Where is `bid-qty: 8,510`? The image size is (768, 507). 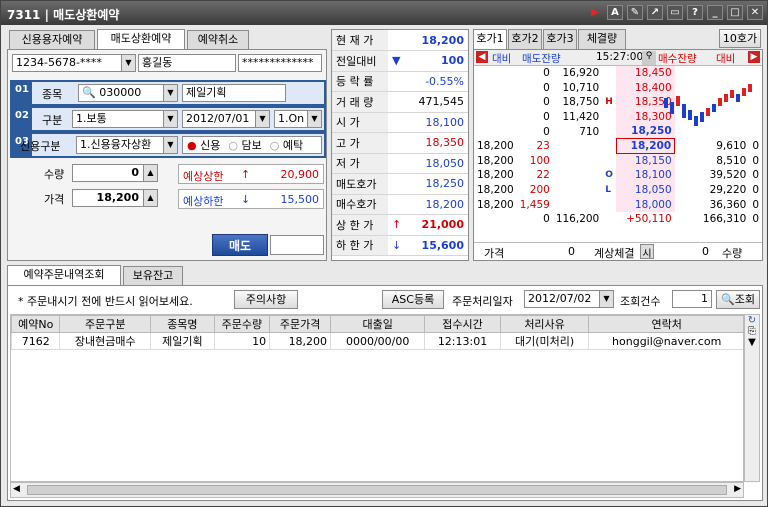
bid-qty: 8,510 is located at coordinates (731, 160).